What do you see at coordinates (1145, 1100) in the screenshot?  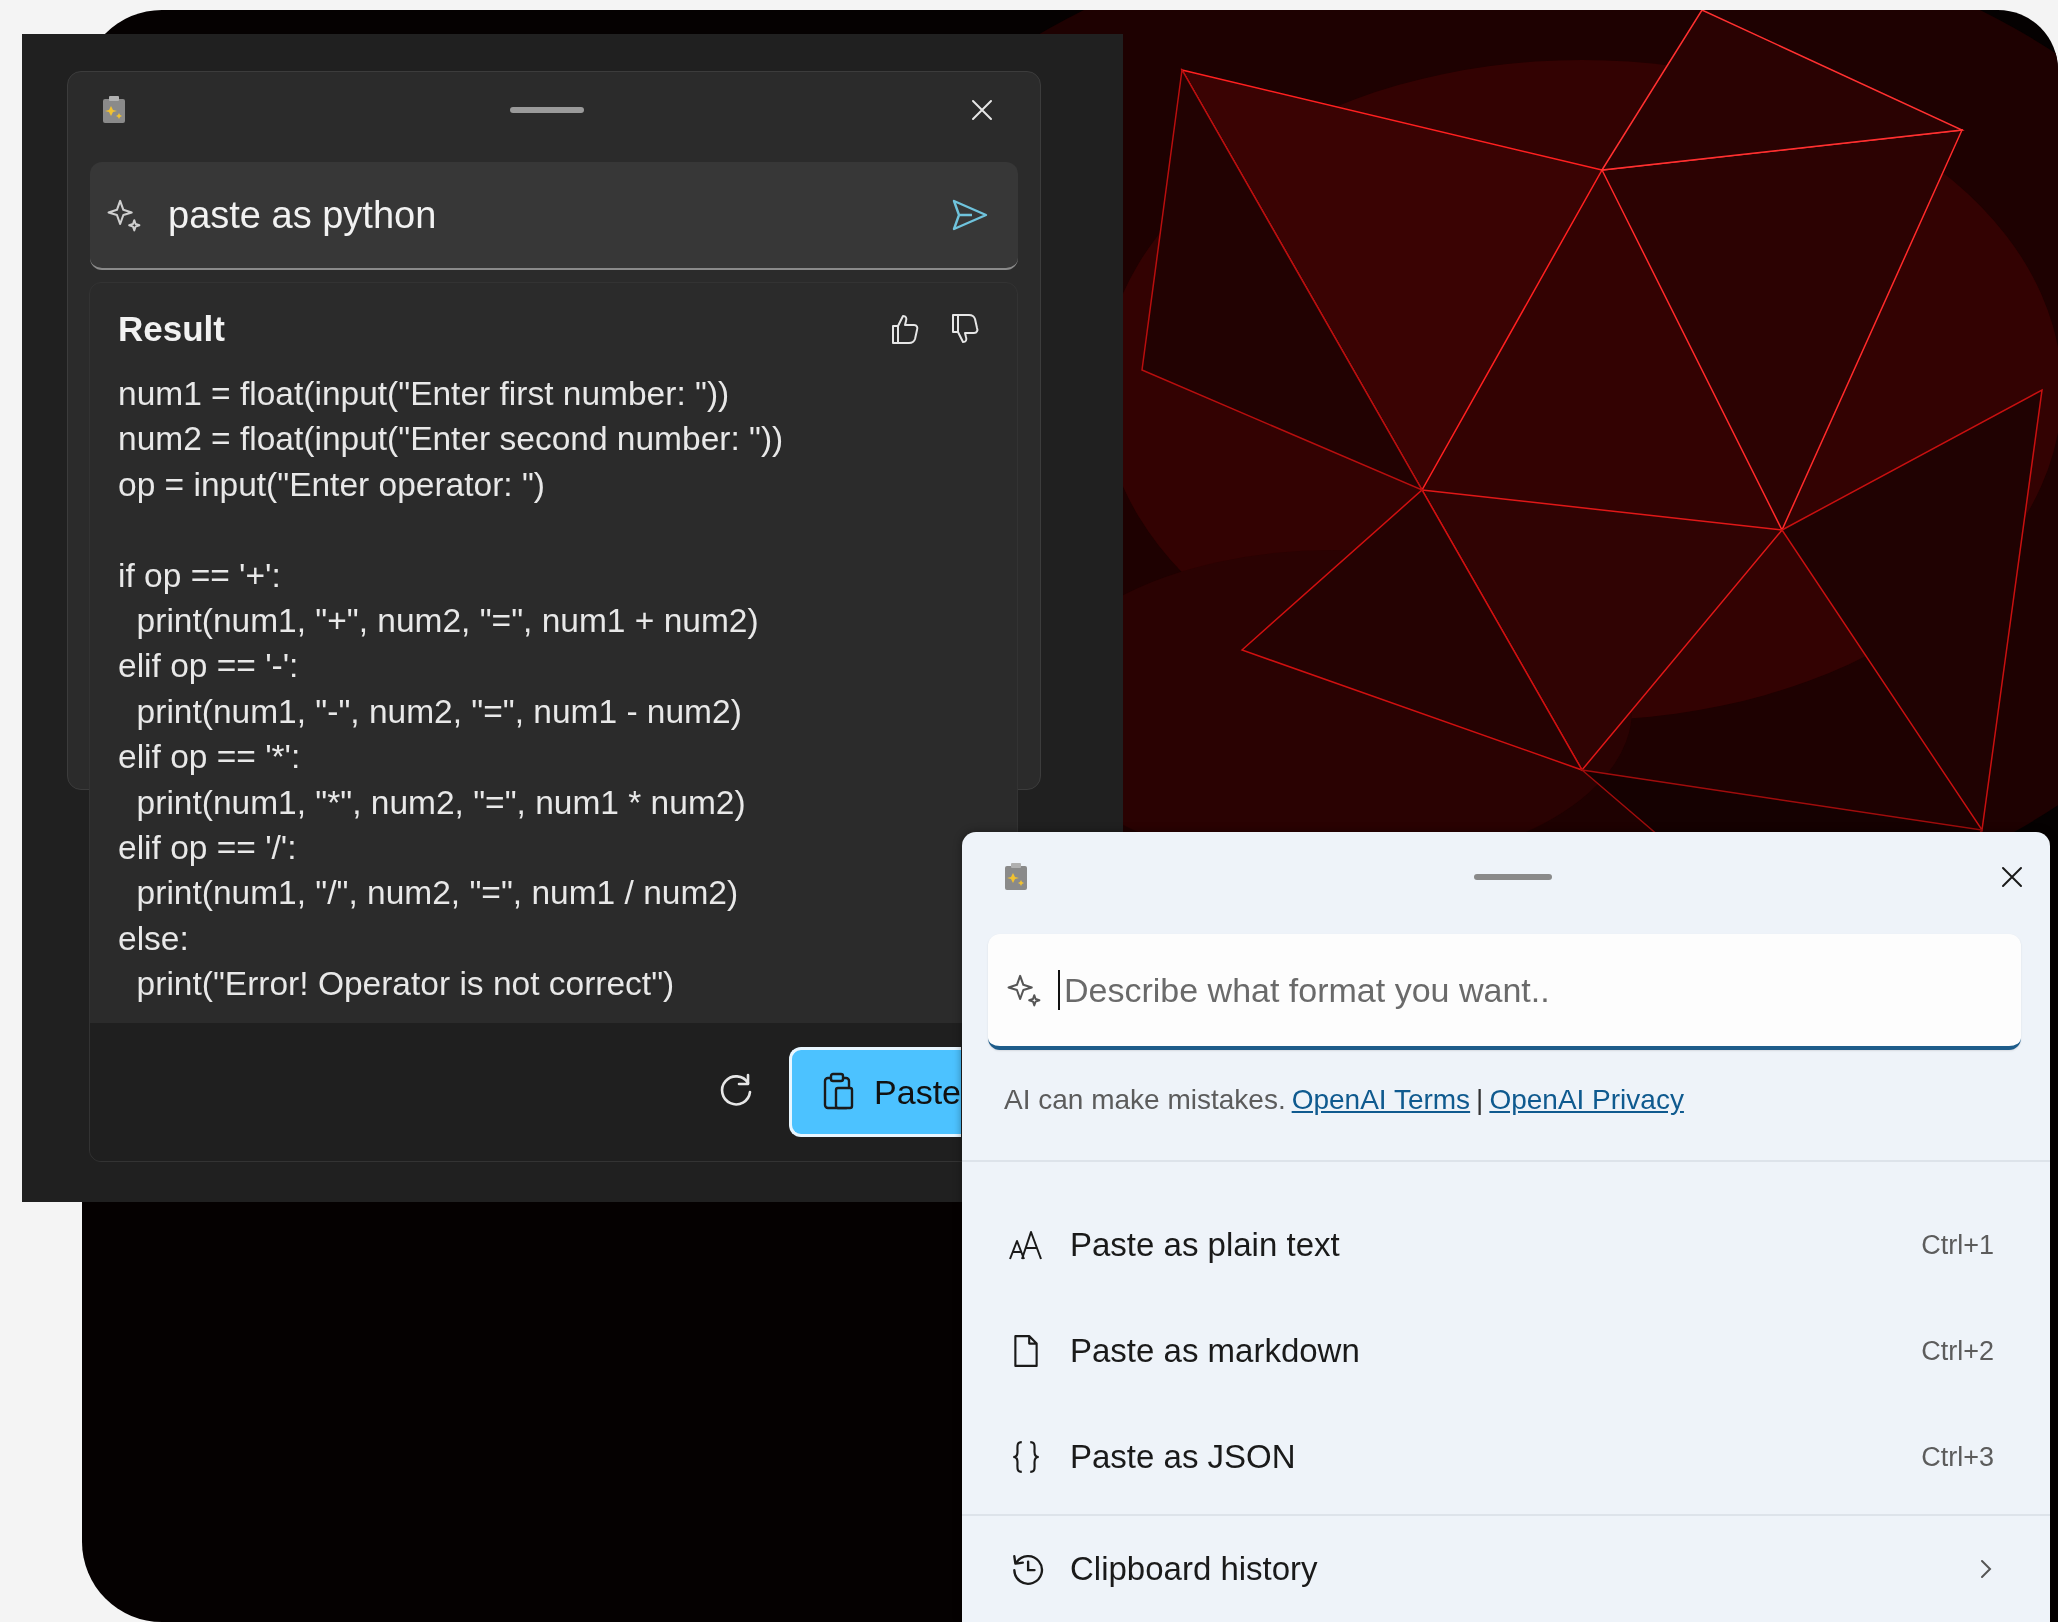 I see `disclaimer-text: AI can make mistakes.` at bounding box center [1145, 1100].